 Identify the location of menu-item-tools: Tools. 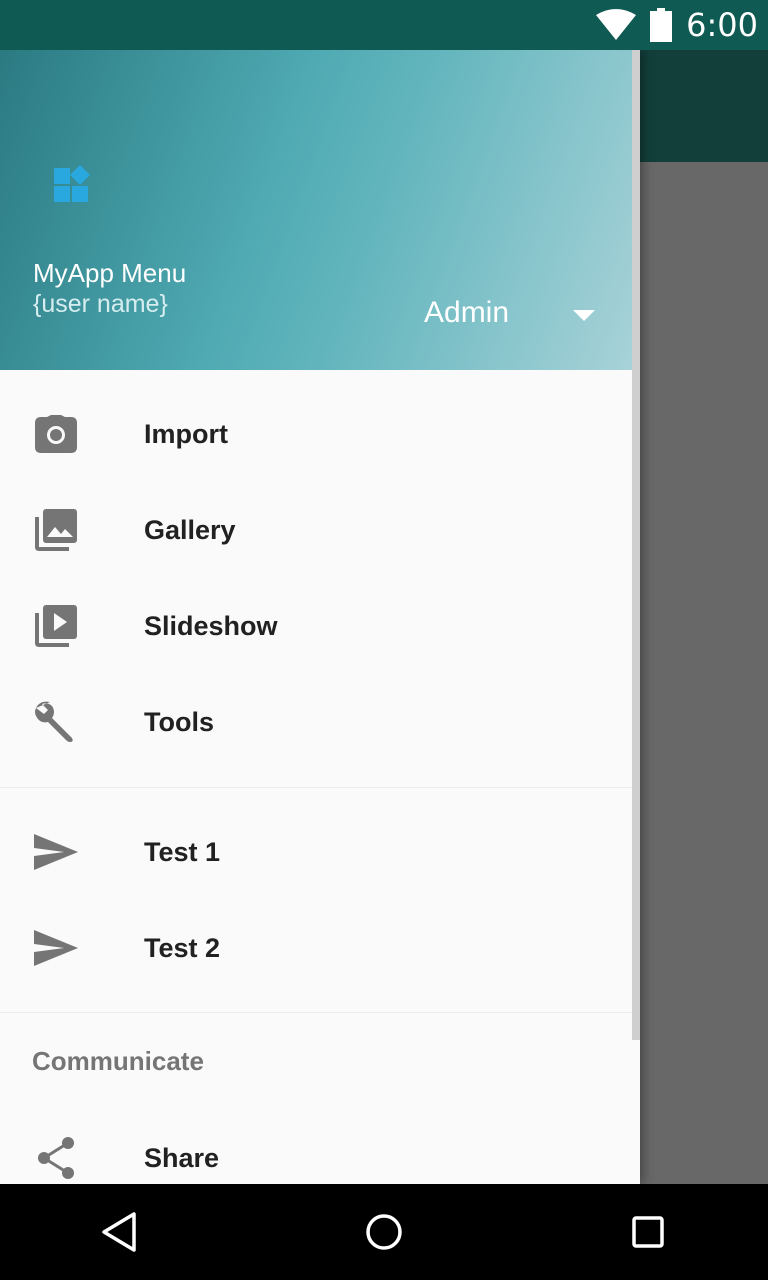
(316, 722).